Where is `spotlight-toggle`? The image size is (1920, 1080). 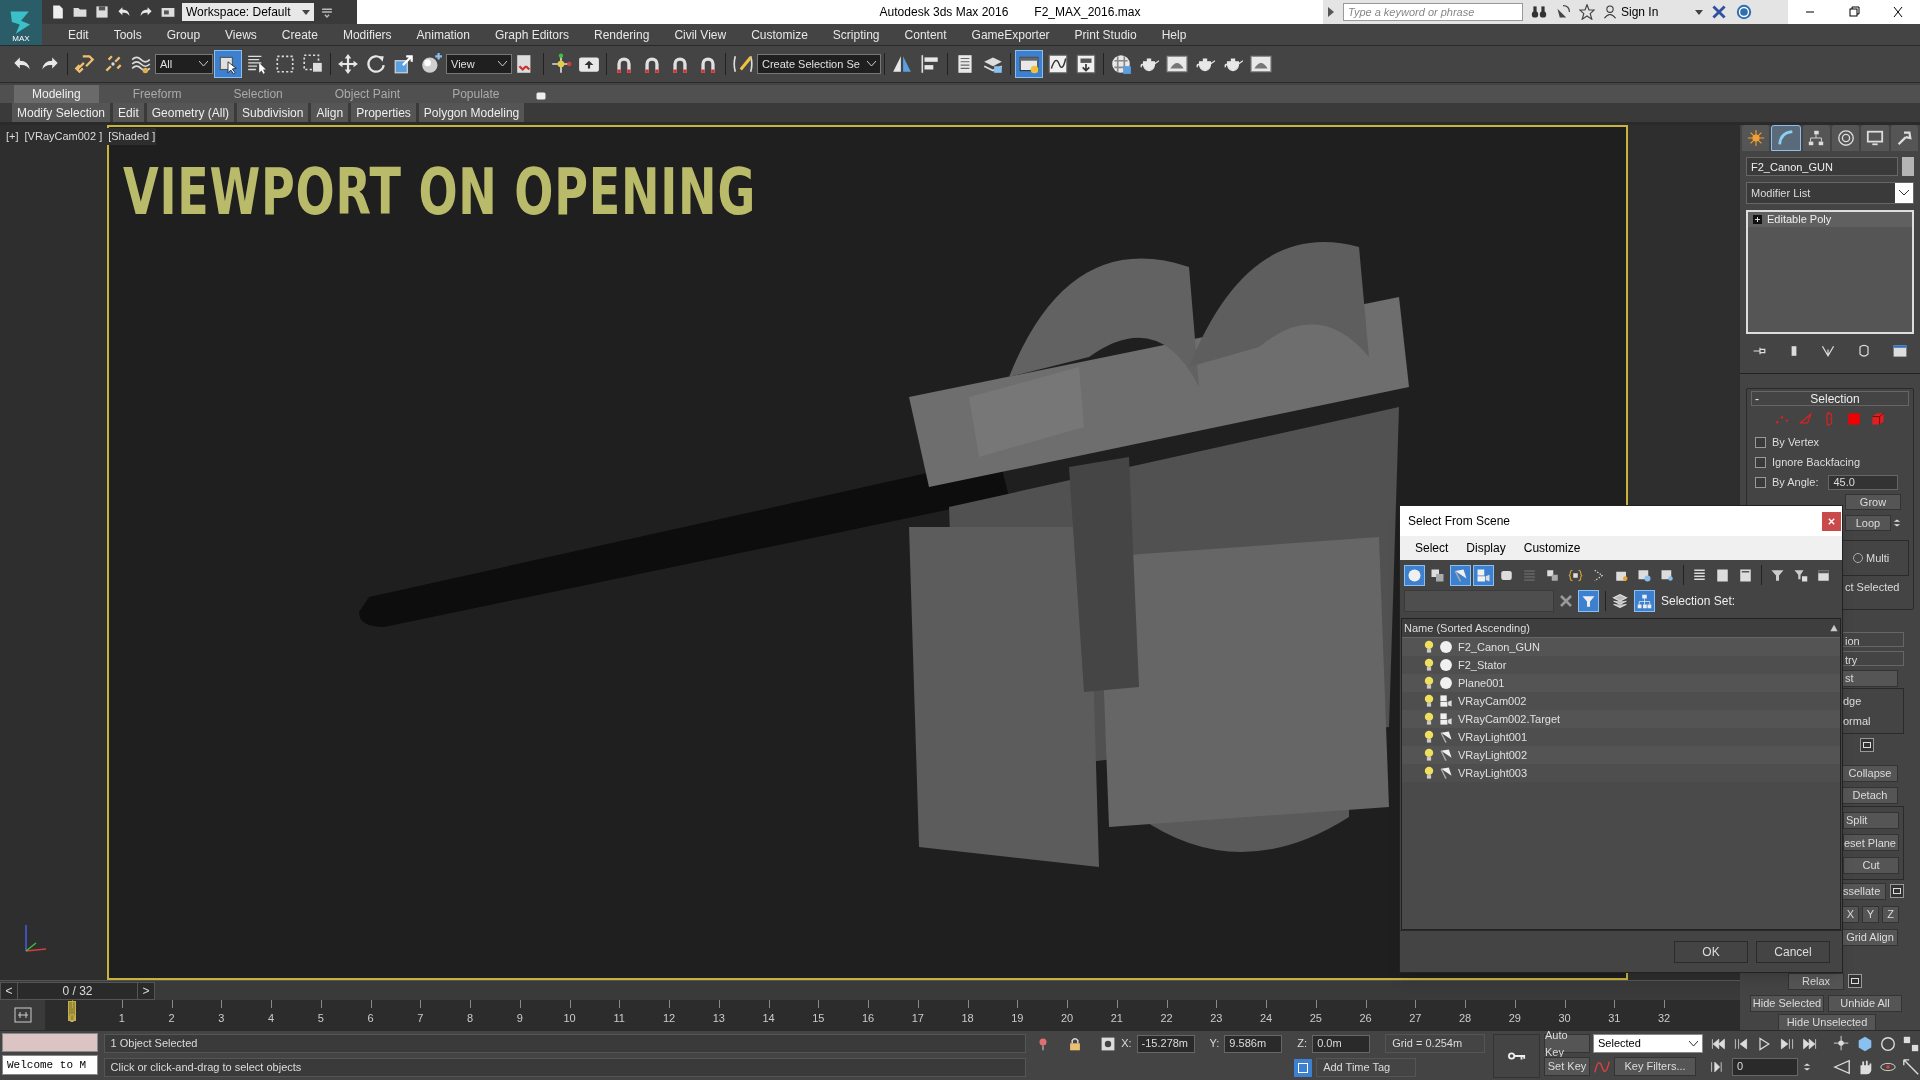 spotlight-toggle is located at coordinates (1460, 575).